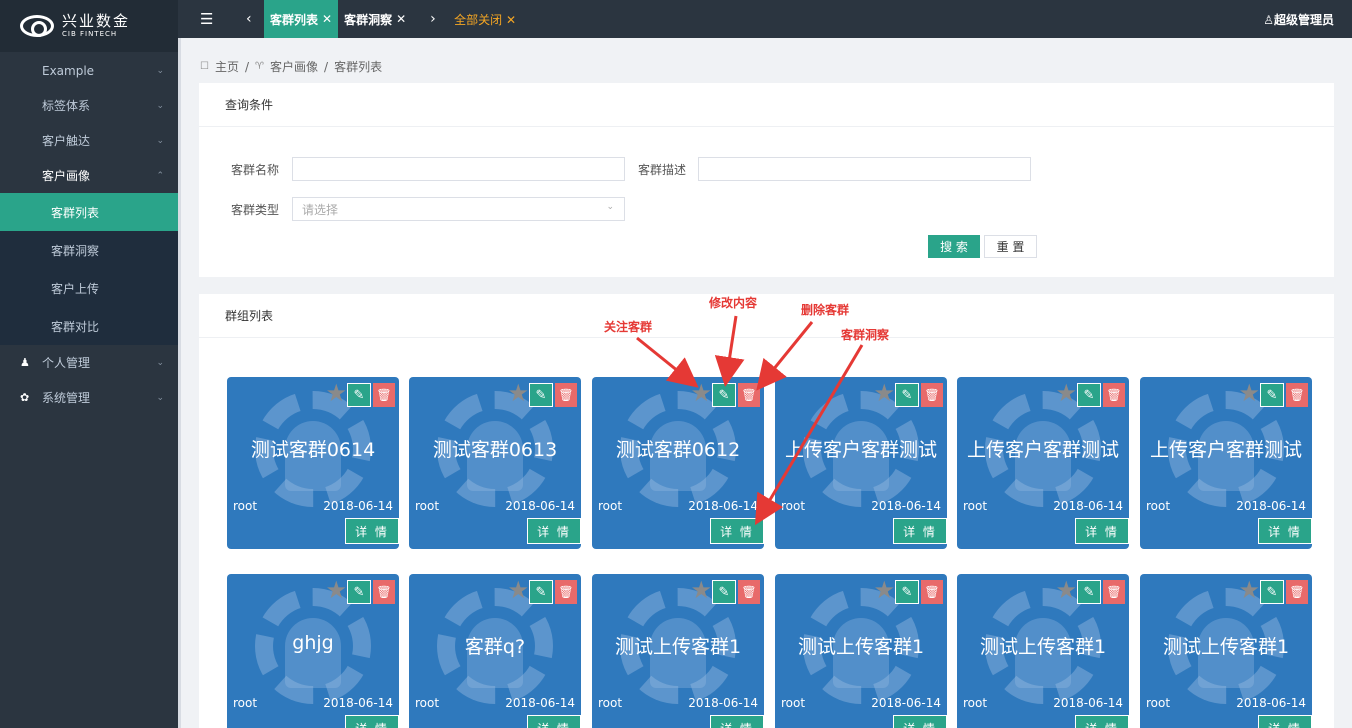 The image size is (1352, 728). I want to click on breadcrumb: ☐ 主页 / ♈ 客户画像 / 客群列表, so click(291, 66).